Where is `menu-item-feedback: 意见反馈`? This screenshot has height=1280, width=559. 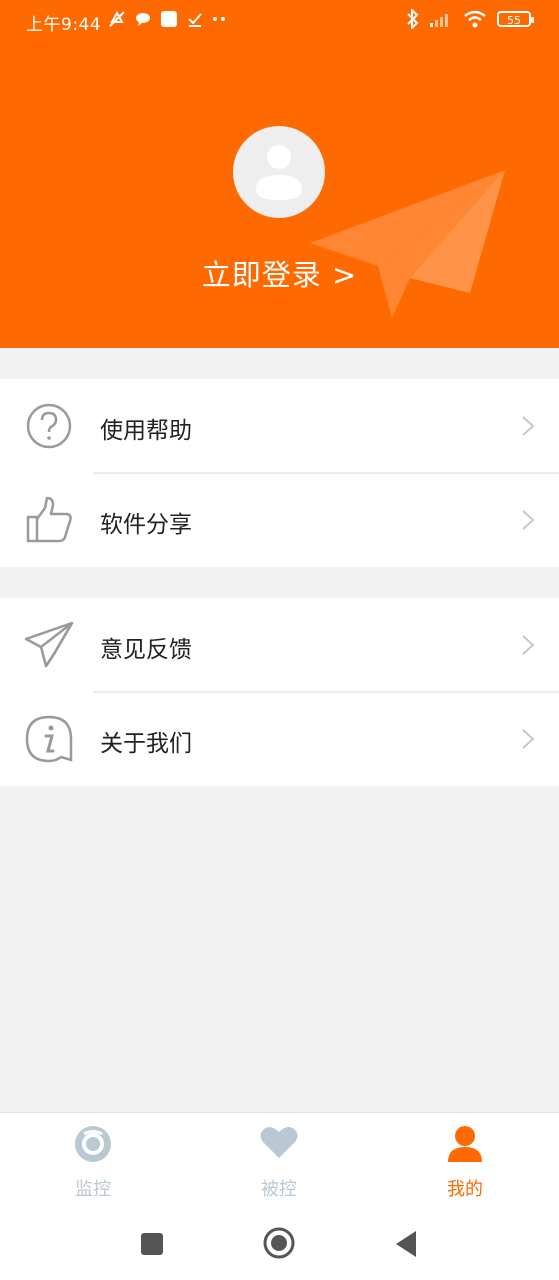 menu-item-feedback: 意见反馈 is located at coordinates (279, 645).